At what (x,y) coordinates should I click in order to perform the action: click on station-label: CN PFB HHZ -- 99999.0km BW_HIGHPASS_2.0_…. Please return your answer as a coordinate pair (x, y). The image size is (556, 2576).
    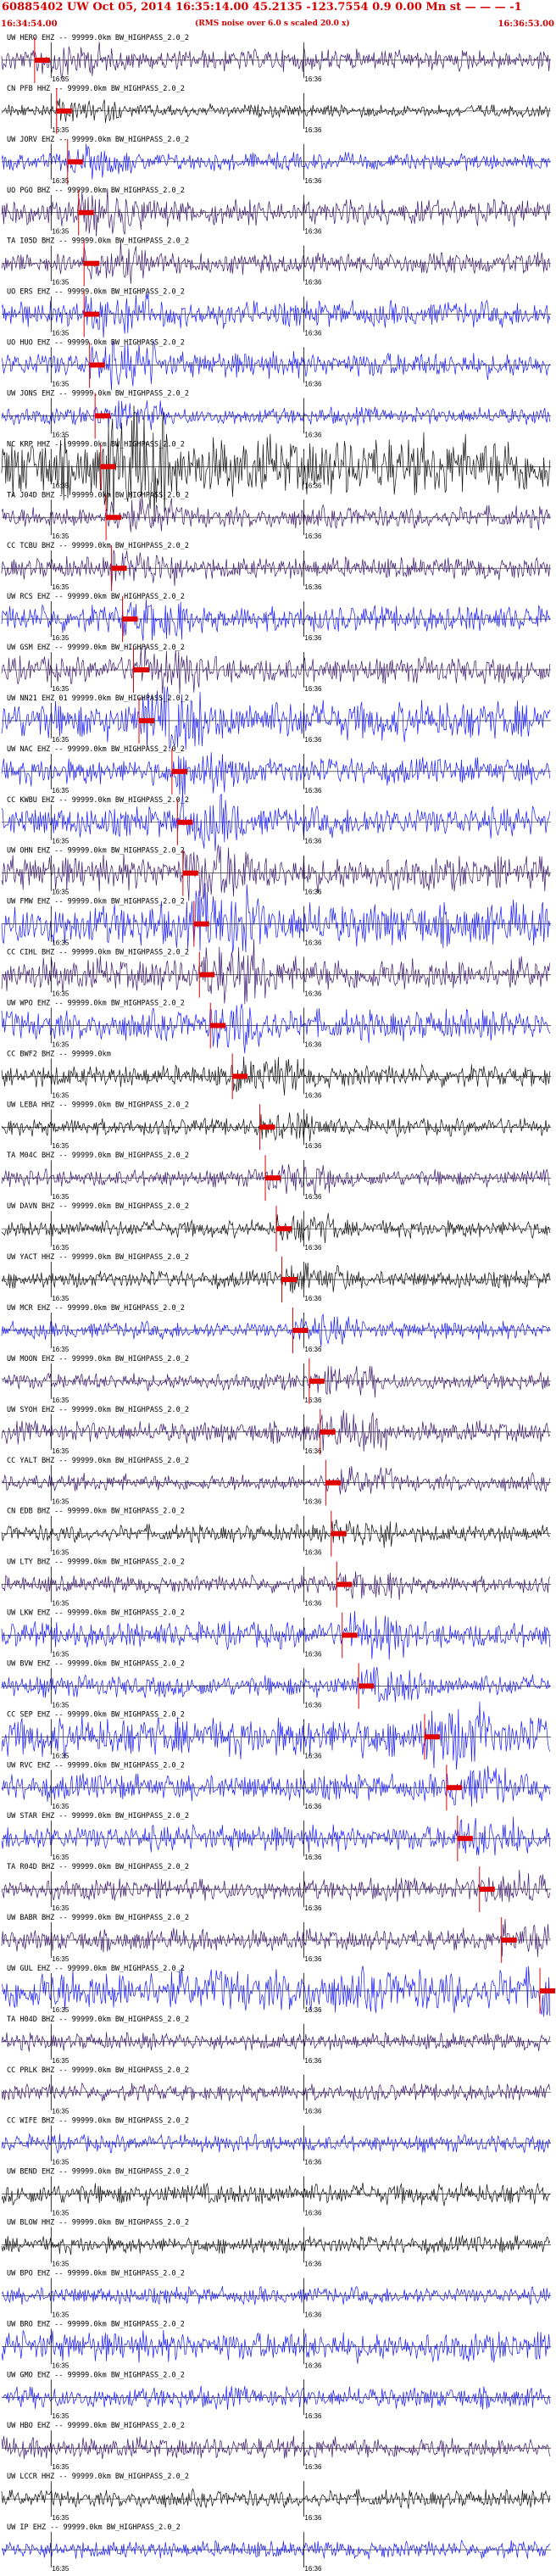
    Looking at the image, I should click on (96, 89).